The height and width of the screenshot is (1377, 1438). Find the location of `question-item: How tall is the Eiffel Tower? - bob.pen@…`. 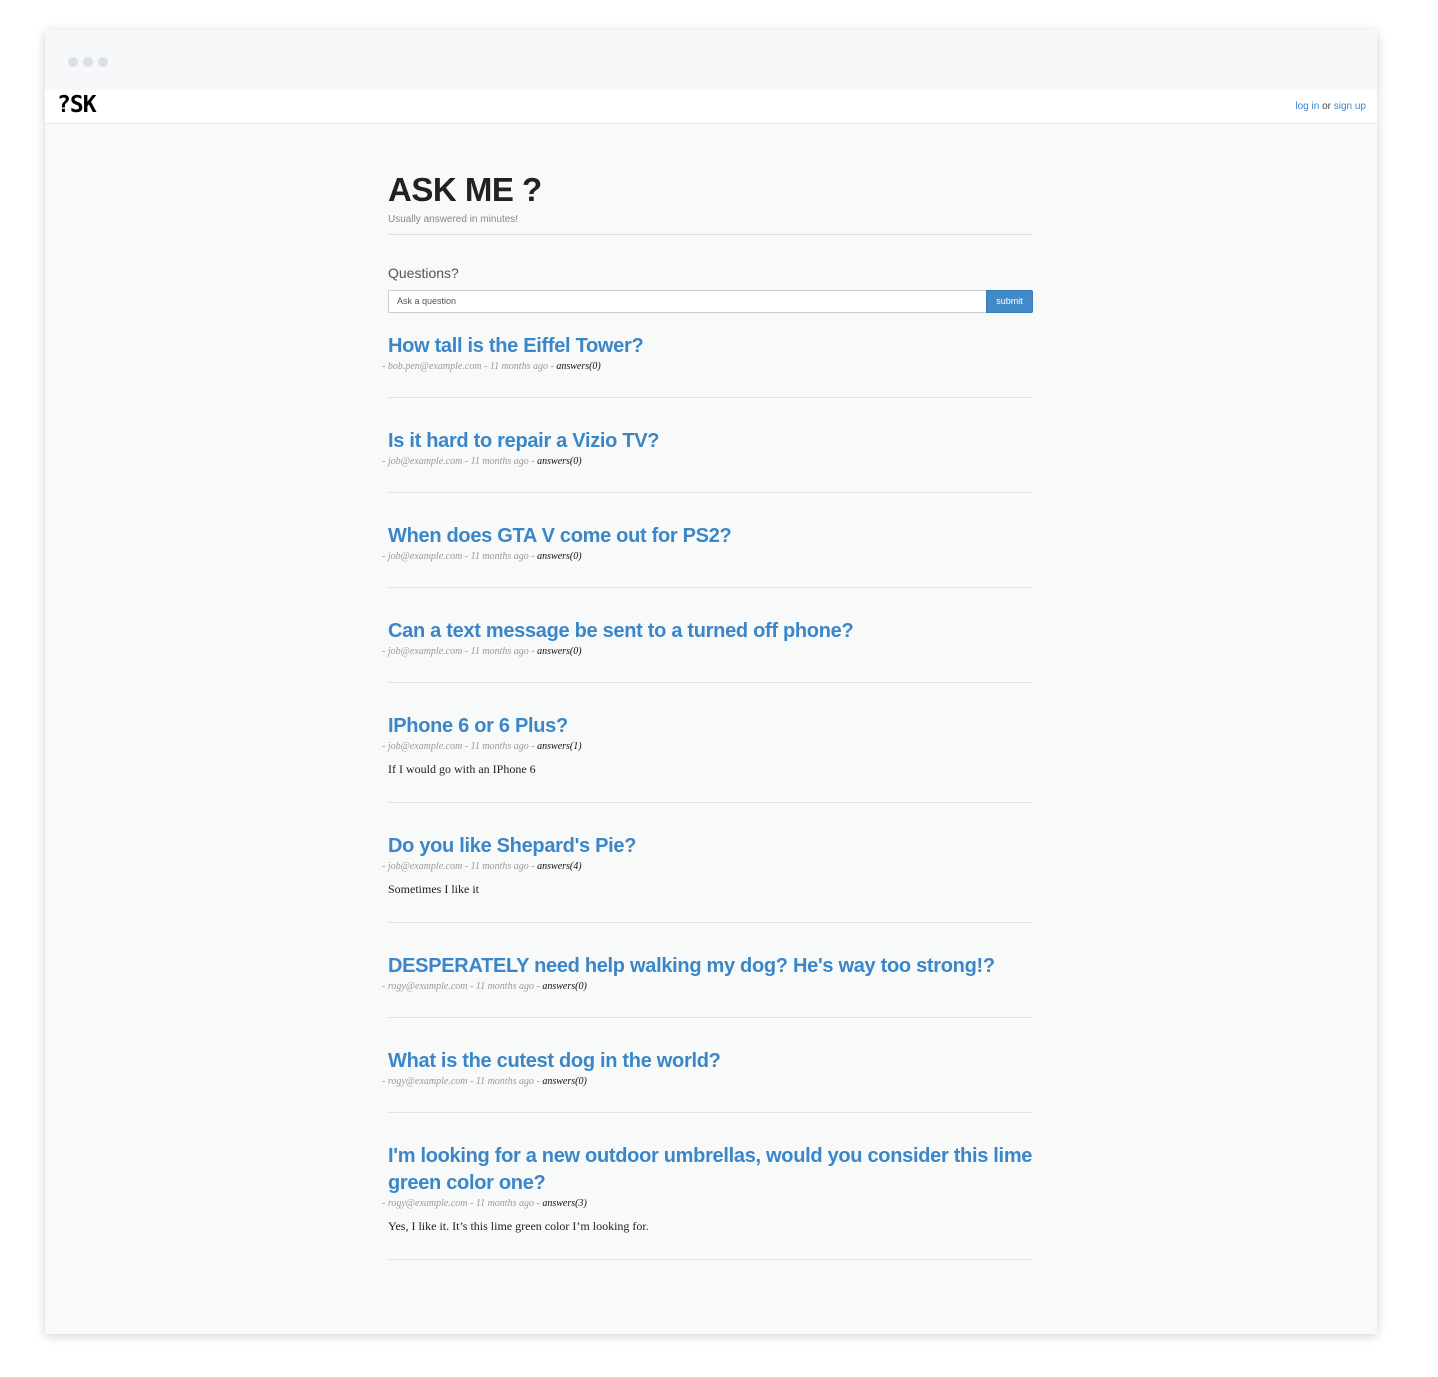

question-item: How tall is the Eiffel Tower? - bob.pen@… is located at coordinates (707, 365).